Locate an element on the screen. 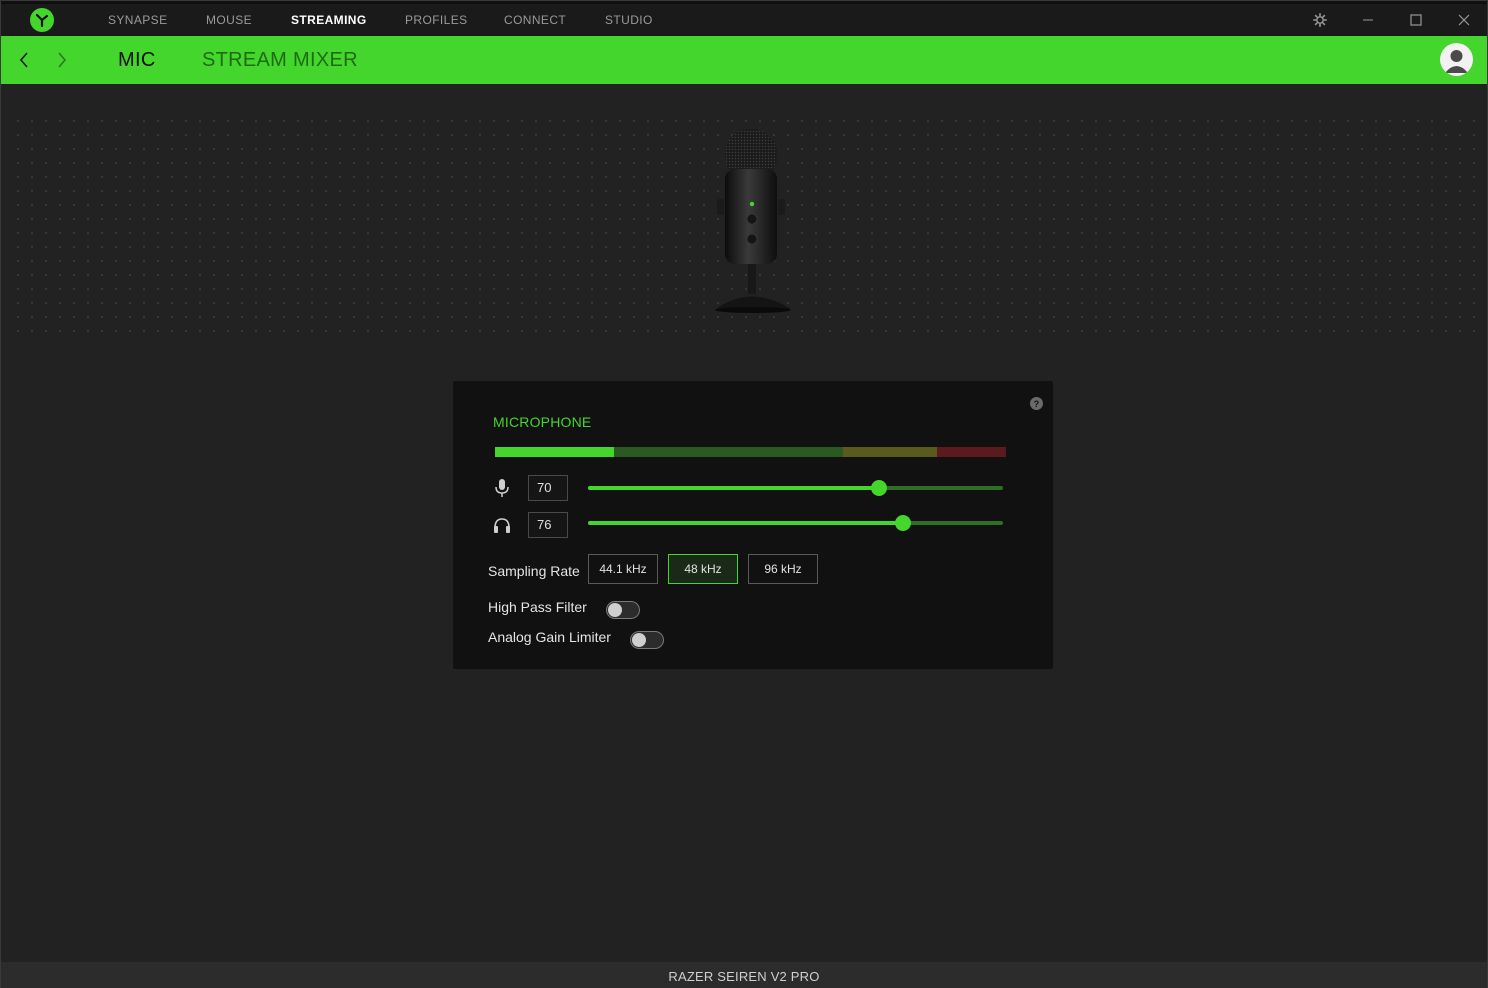 Image resolution: width=1488 pixels, height=988 pixels. panel-title: MICROPHONE is located at coordinates (542, 422).